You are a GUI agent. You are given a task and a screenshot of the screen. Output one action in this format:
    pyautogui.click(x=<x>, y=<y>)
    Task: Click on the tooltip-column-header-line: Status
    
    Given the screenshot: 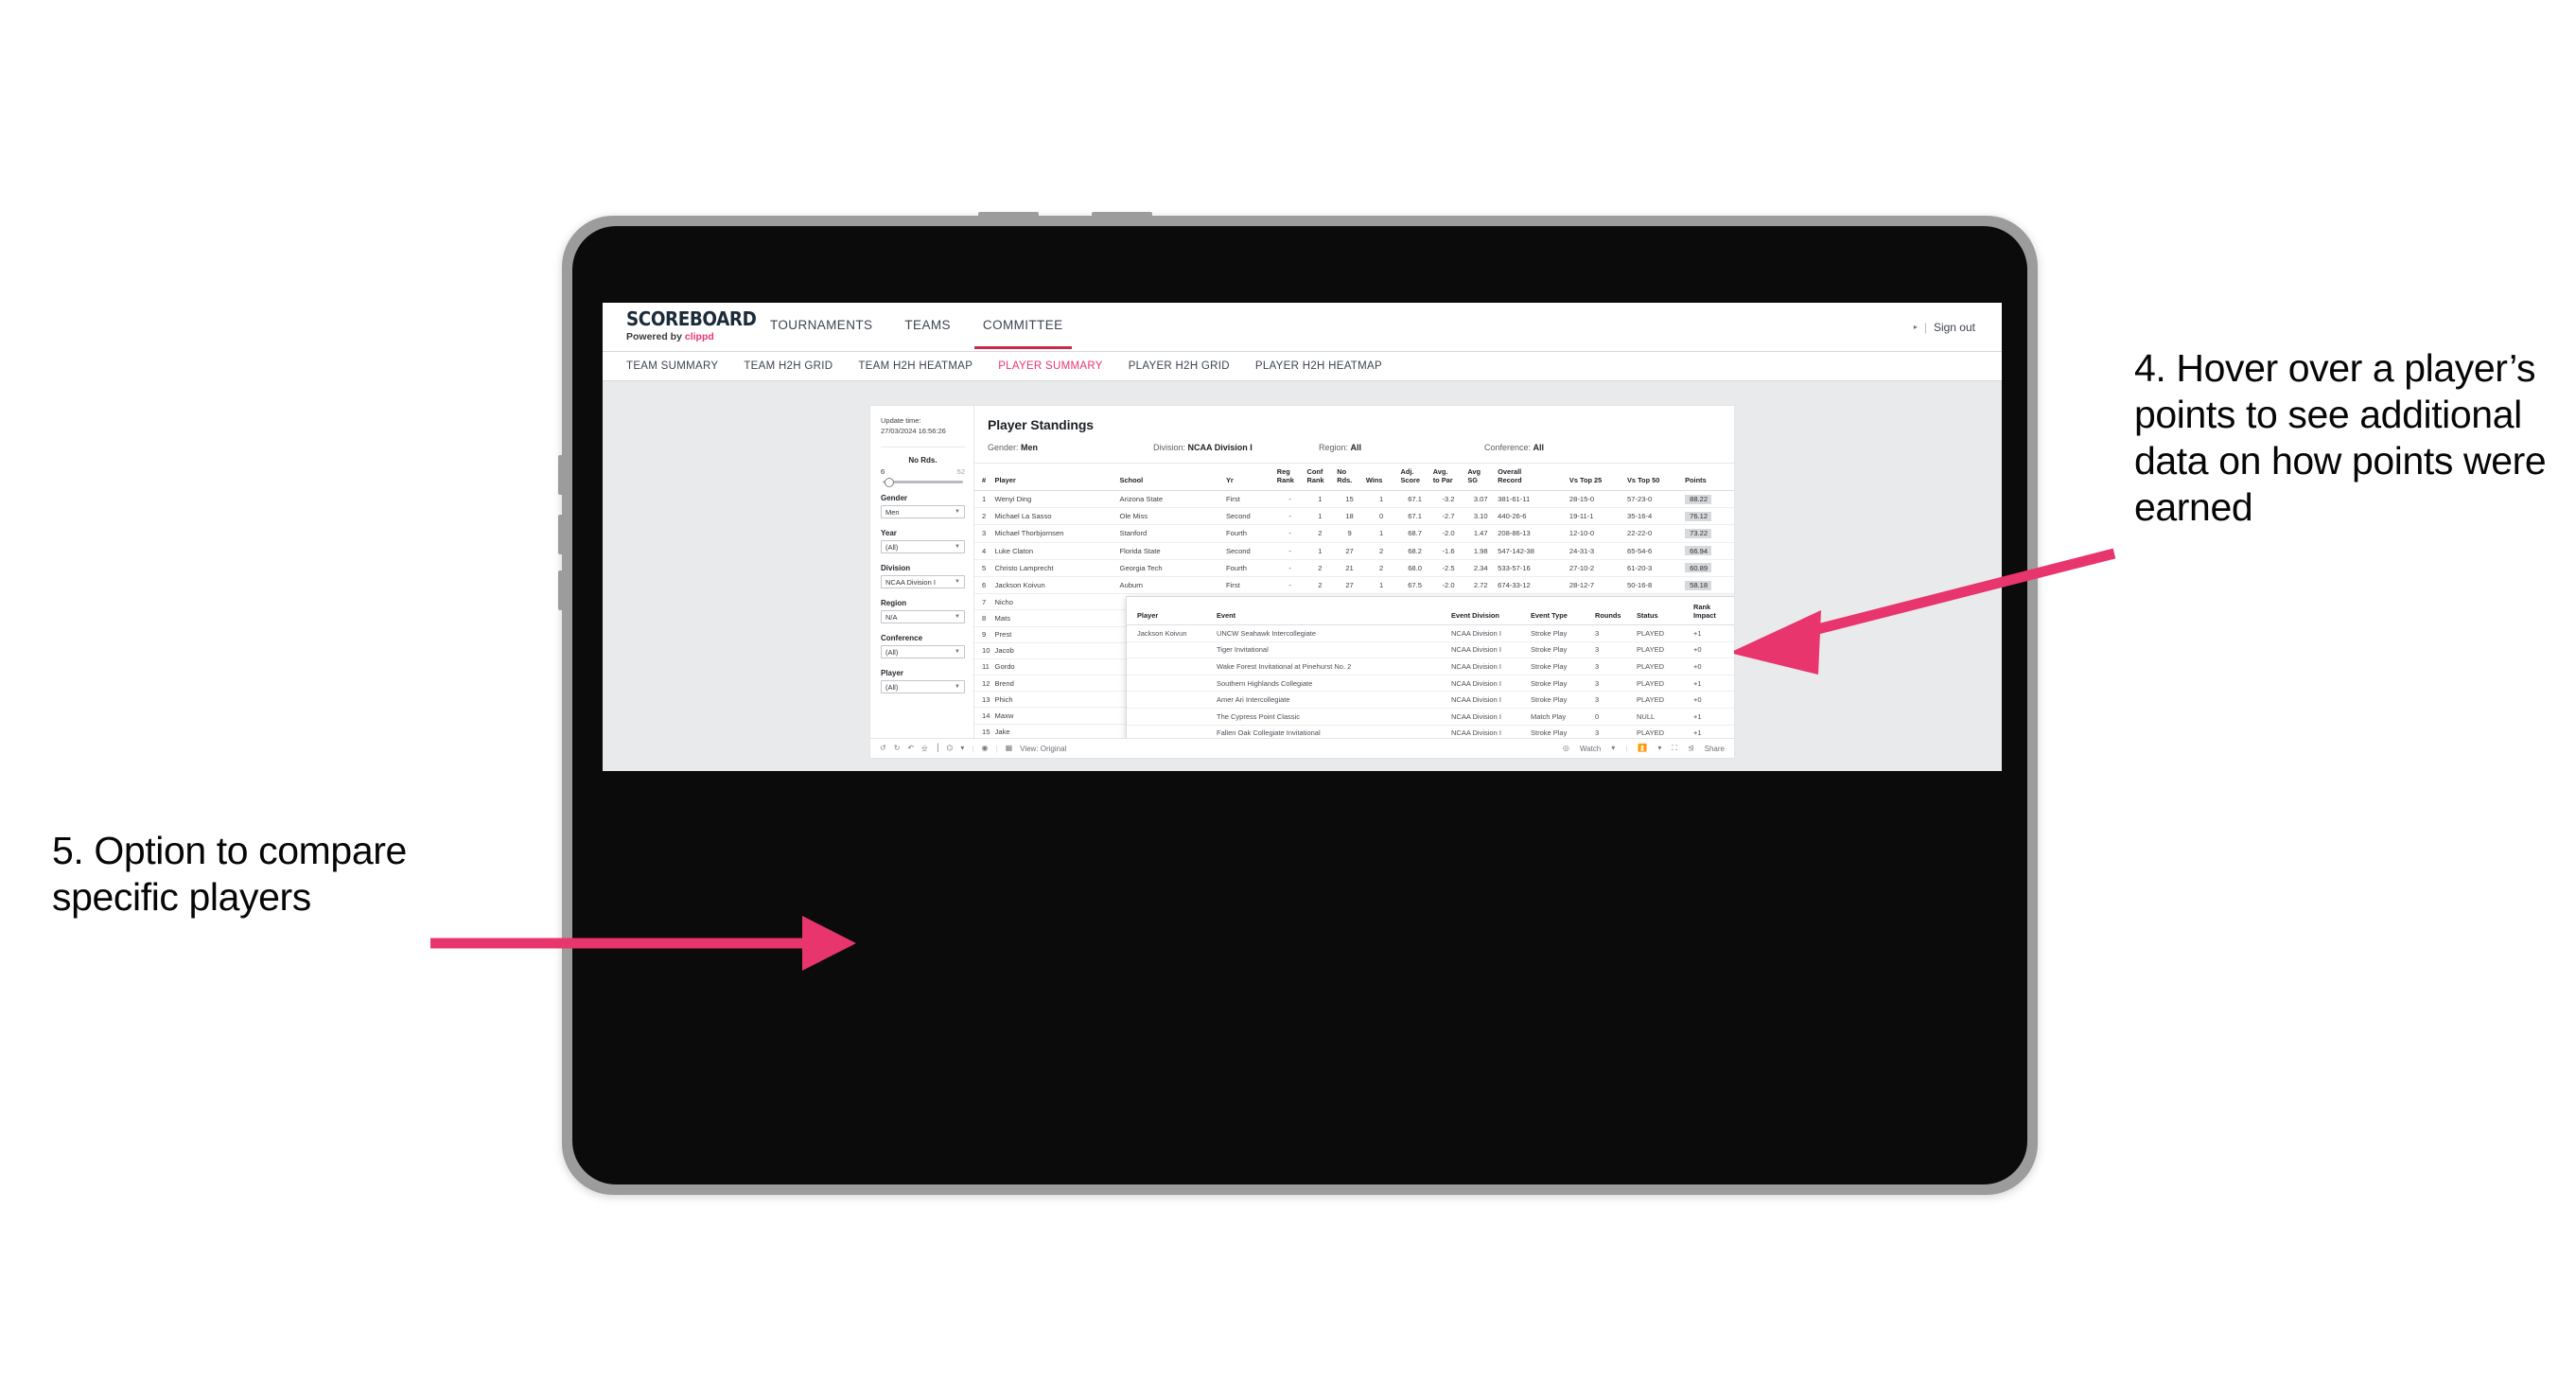 What is the action you would take?
    pyautogui.click(x=1647, y=615)
    